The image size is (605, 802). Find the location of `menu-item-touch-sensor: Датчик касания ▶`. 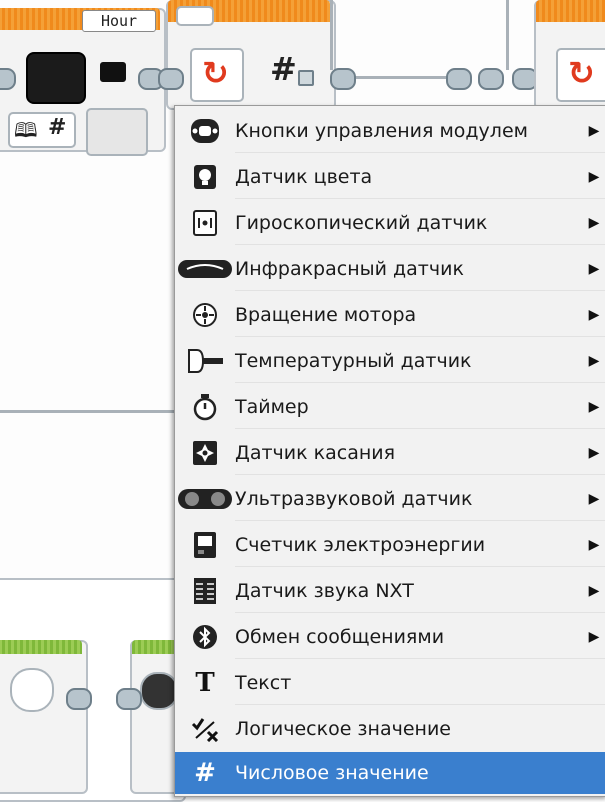

menu-item-touch-sensor: Датчик касания ▶ is located at coordinates (390, 452).